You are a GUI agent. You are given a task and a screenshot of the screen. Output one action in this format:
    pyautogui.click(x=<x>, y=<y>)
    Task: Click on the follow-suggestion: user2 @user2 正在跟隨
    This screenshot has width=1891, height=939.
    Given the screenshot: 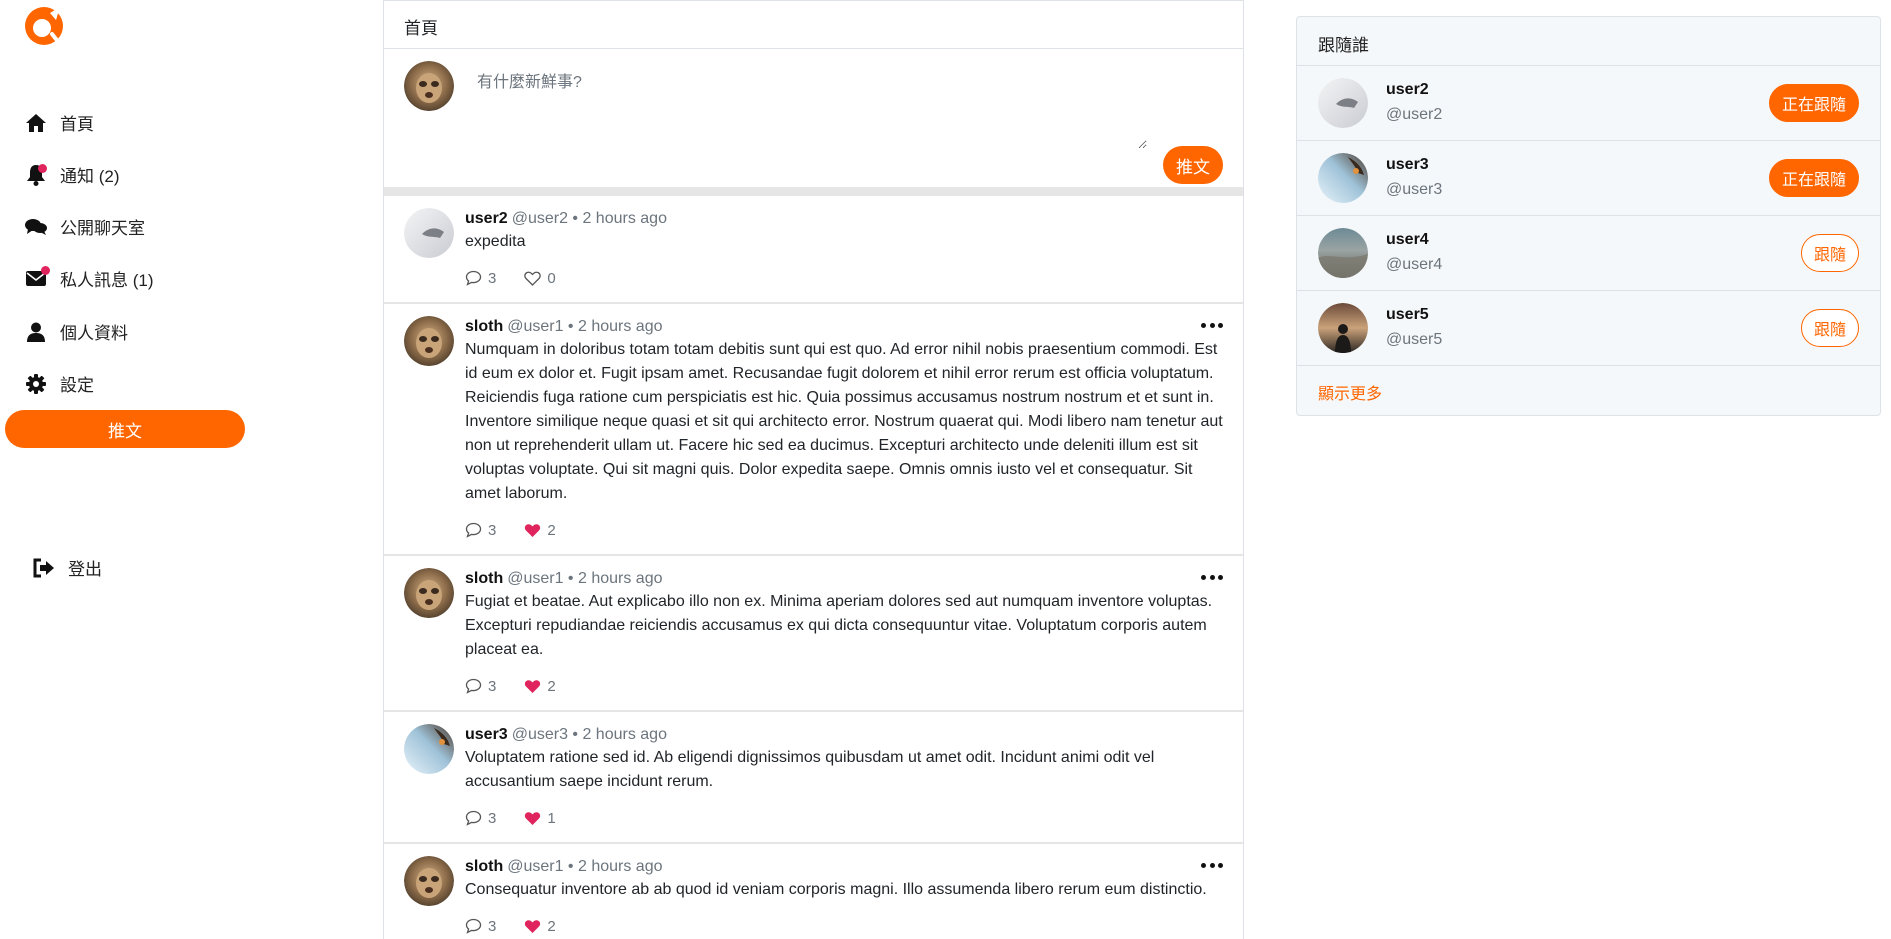 What is the action you would take?
    pyautogui.click(x=1588, y=103)
    